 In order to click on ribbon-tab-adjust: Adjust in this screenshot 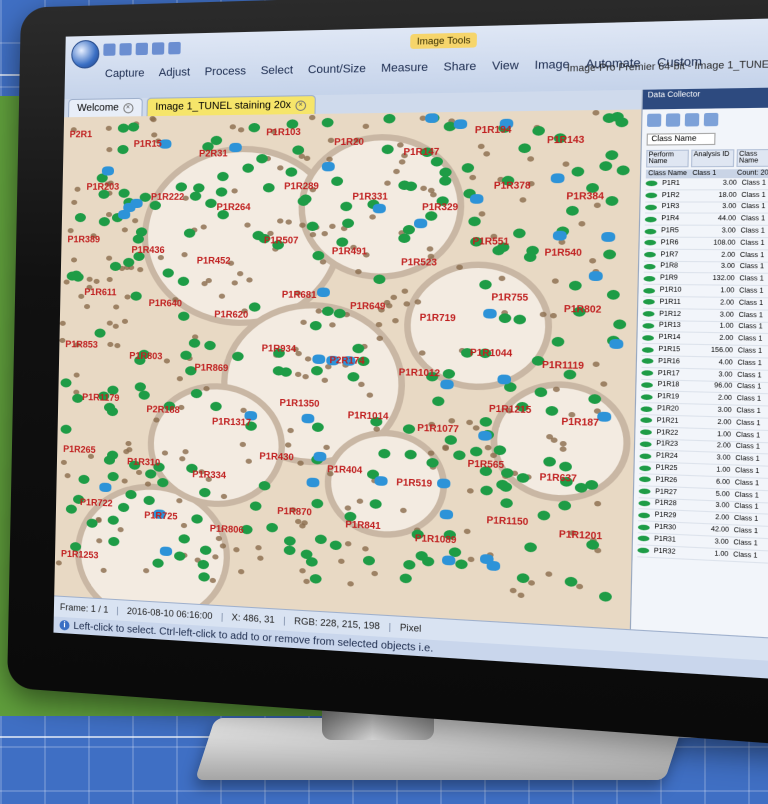, I will do `click(175, 72)`.